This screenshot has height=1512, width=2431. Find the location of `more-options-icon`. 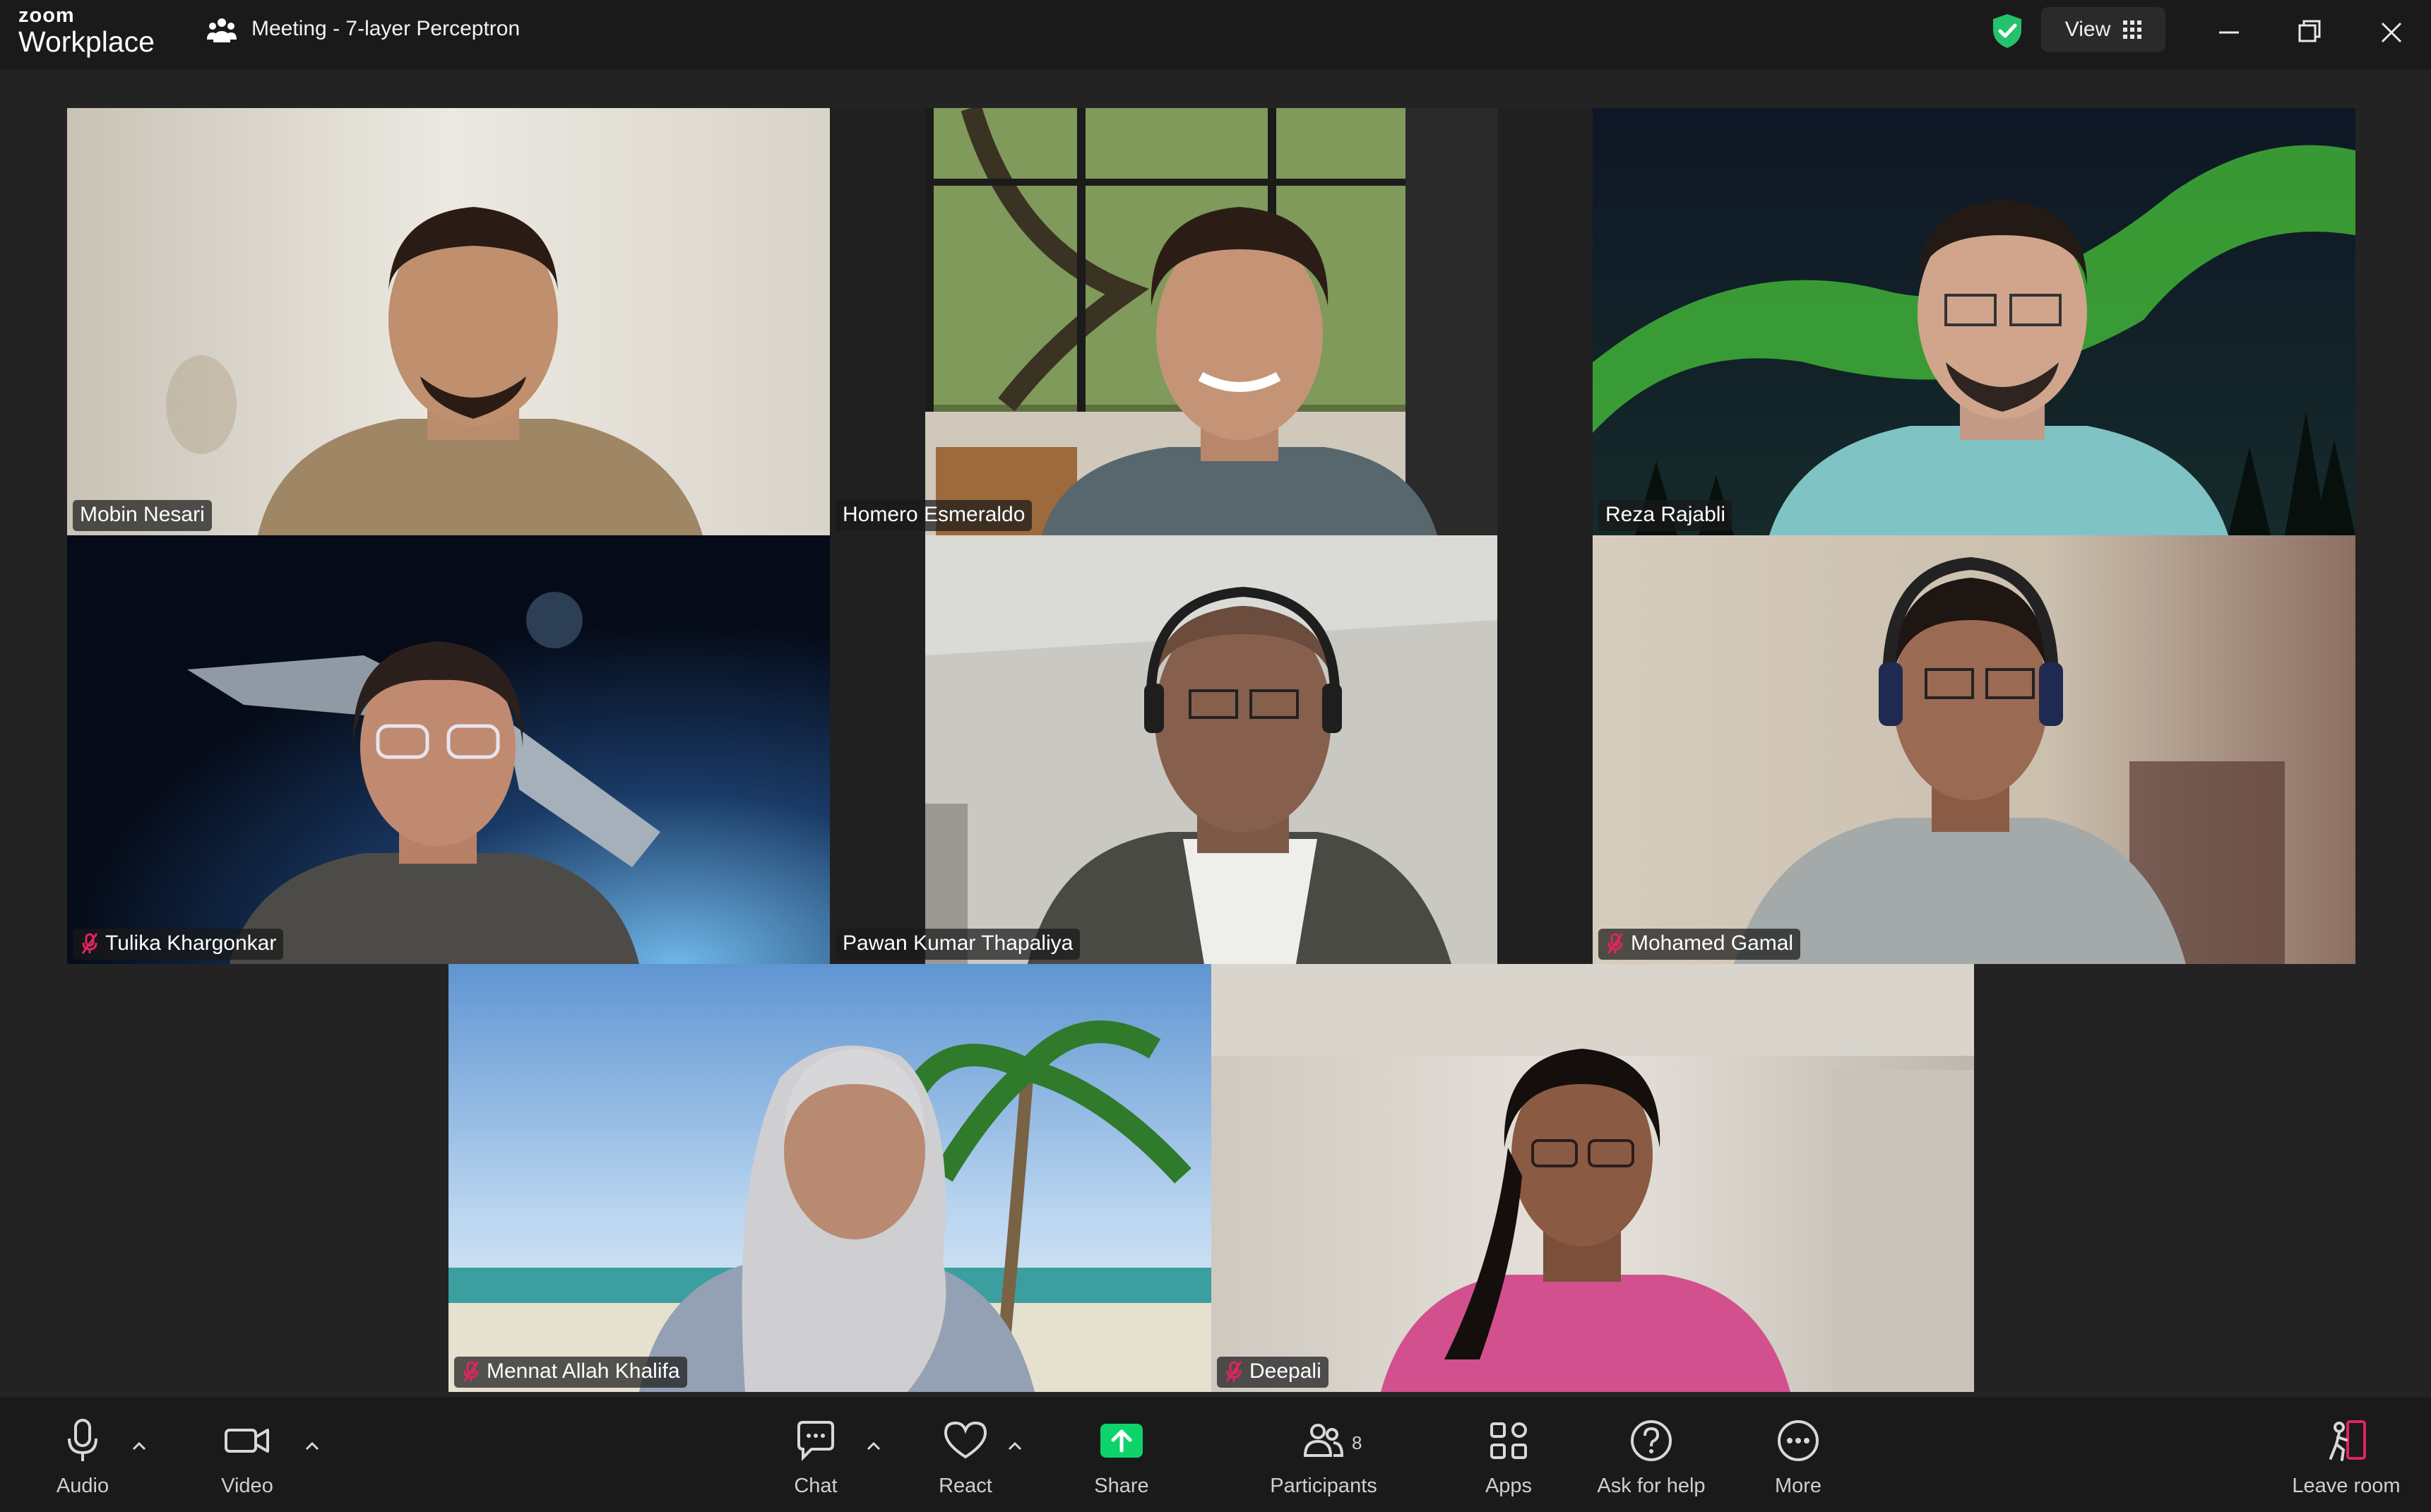

more-options-icon is located at coordinates (1798, 1440).